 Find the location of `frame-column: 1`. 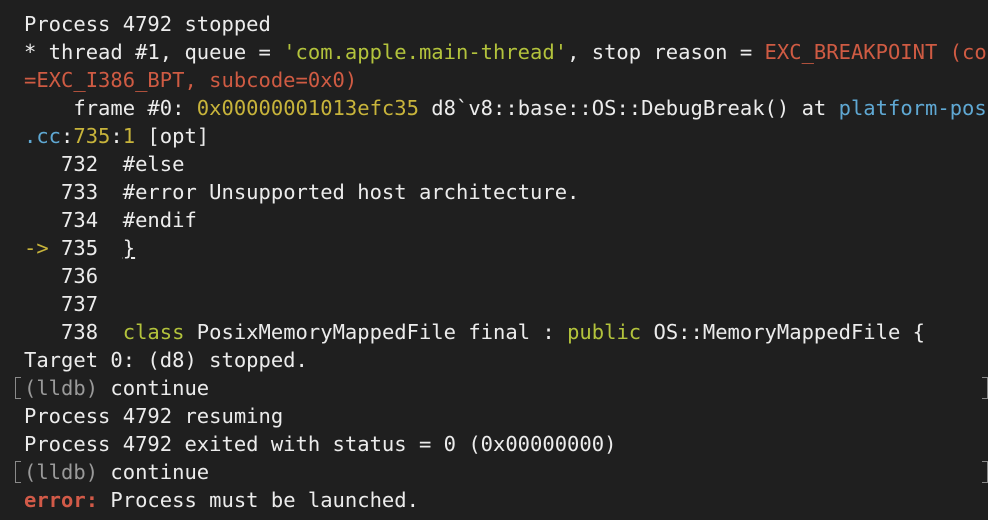

frame-column: 1 is located at coordinates (129, 136).